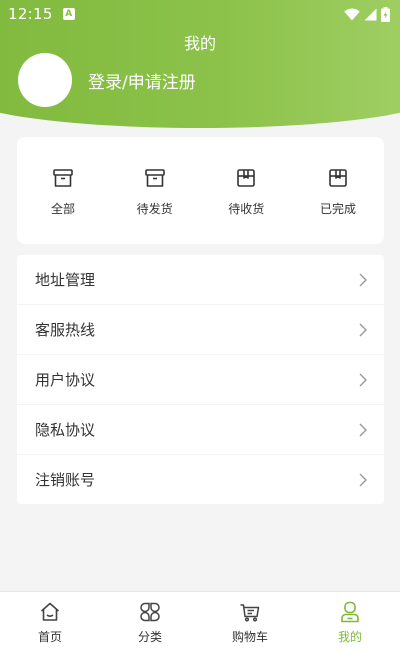  What do you see at coordinates (200, 279) in the screenshot?
I see `menu-item-address: 地址管理` at bounding box center [200, 279].